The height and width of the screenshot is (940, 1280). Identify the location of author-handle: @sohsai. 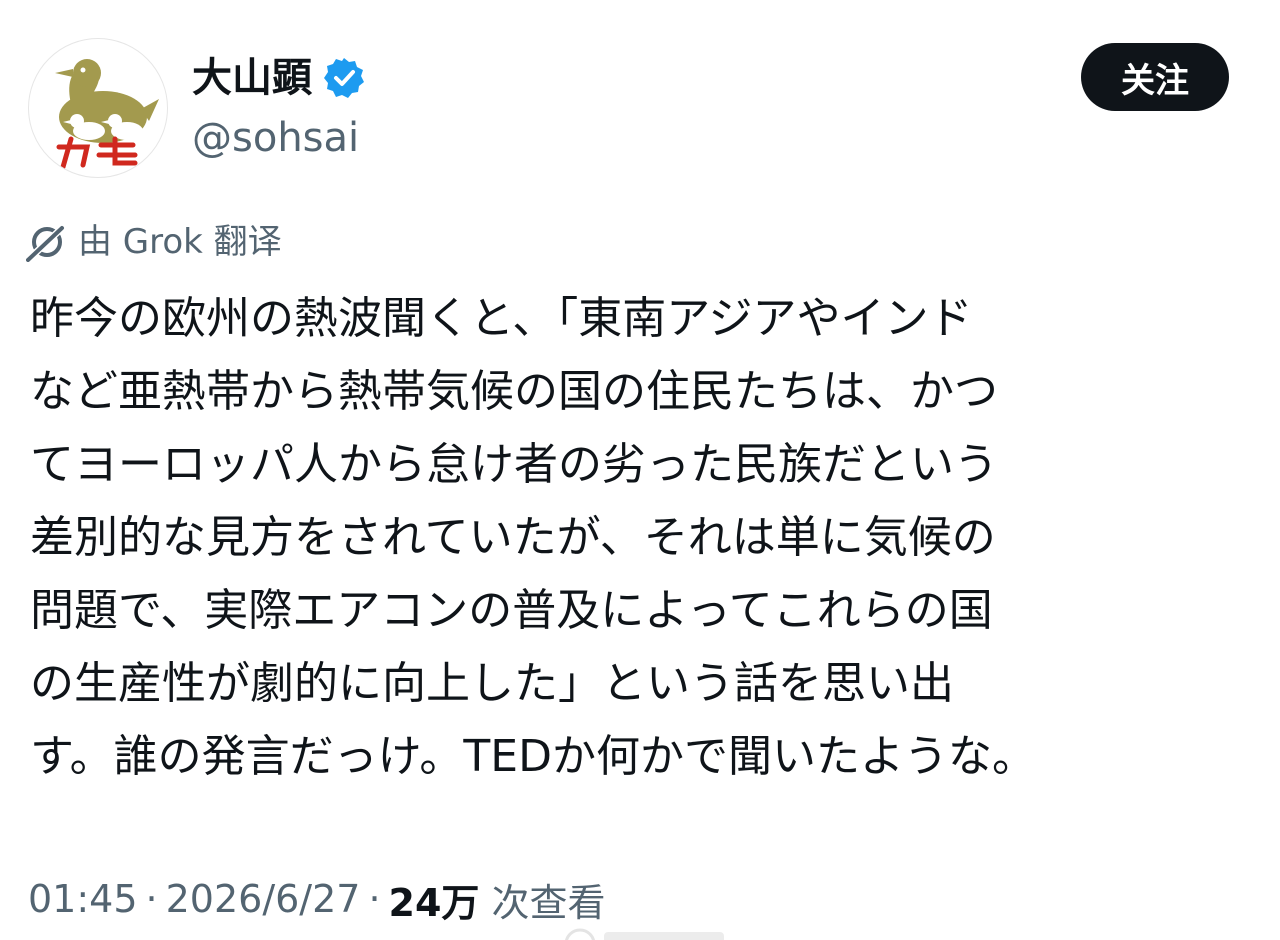
(275, 138).